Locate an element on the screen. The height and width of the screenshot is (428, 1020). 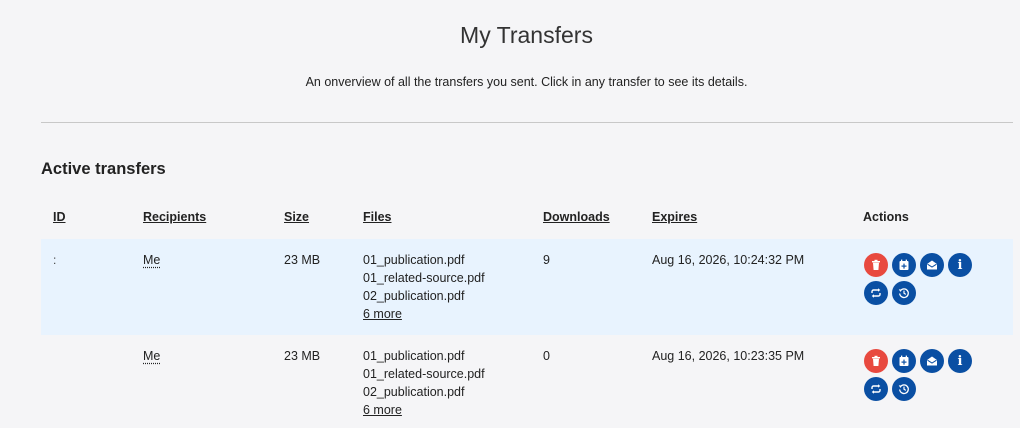
section-title: Active transfers is located at coordinates (103, 169).